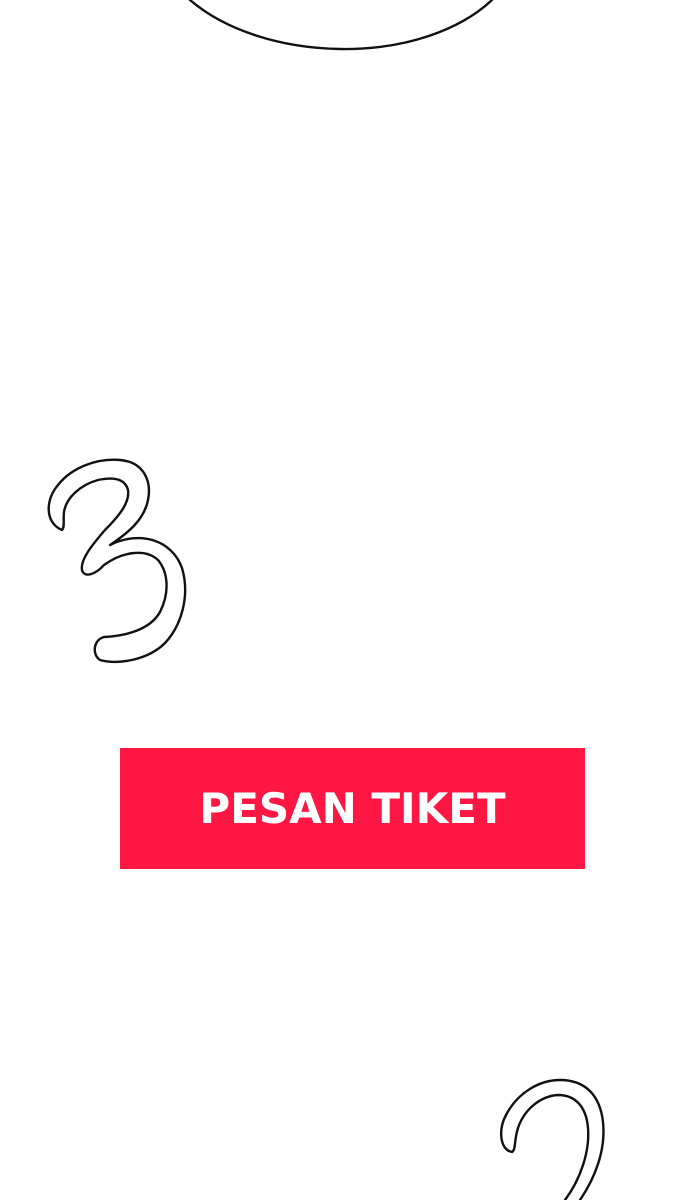 The image size is (700, 1200). Describe the element at coordinates (552, 1139) in the screenshot. I see `hook-doodle` at that location.